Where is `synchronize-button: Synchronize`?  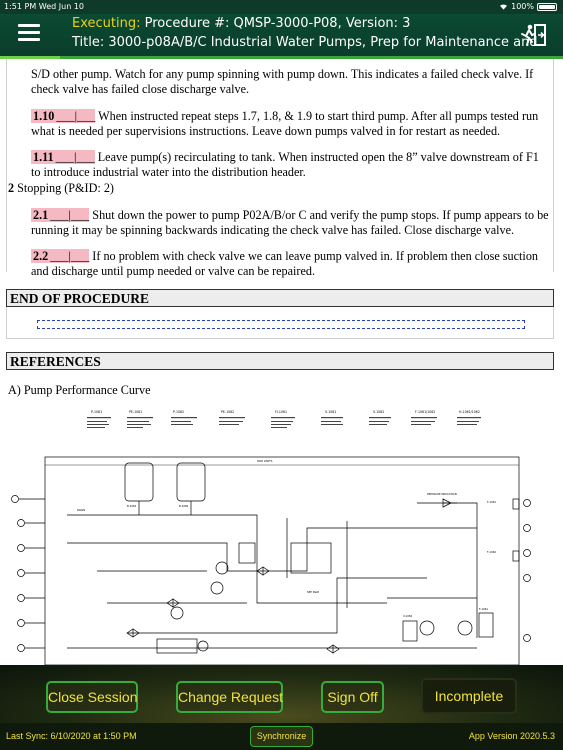 synchronize-button: Synchronize is located at coordinates (281, 736).